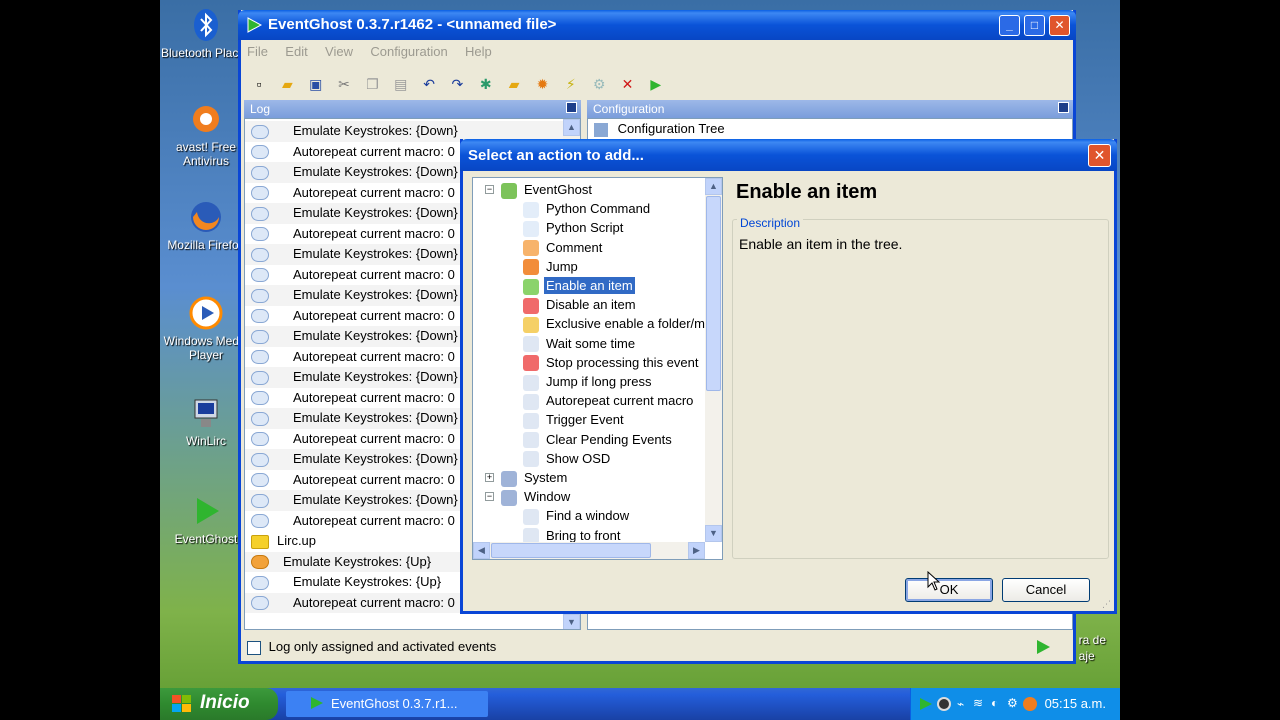 The width and height of the screenshot is (1280, 720). I want to click on tree-item: Python Command, so click(587, 208).